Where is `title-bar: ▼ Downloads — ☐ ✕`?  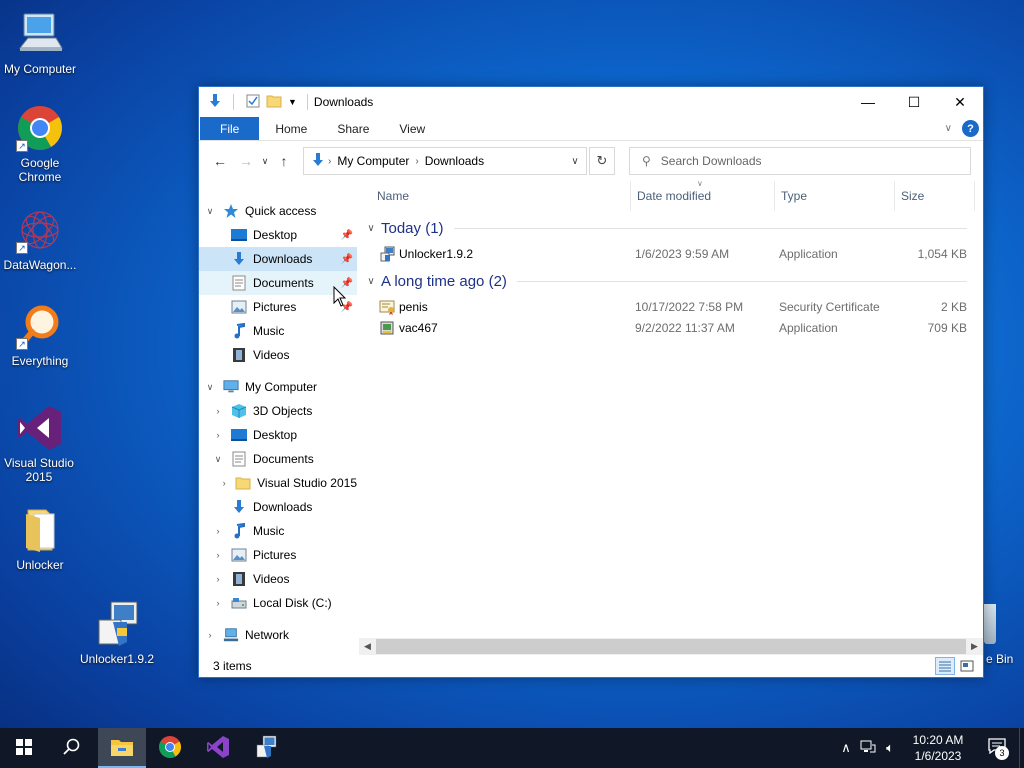 title-bar: ▼ Downloads — ☐ ✕ is located at coordinates (591, 102).